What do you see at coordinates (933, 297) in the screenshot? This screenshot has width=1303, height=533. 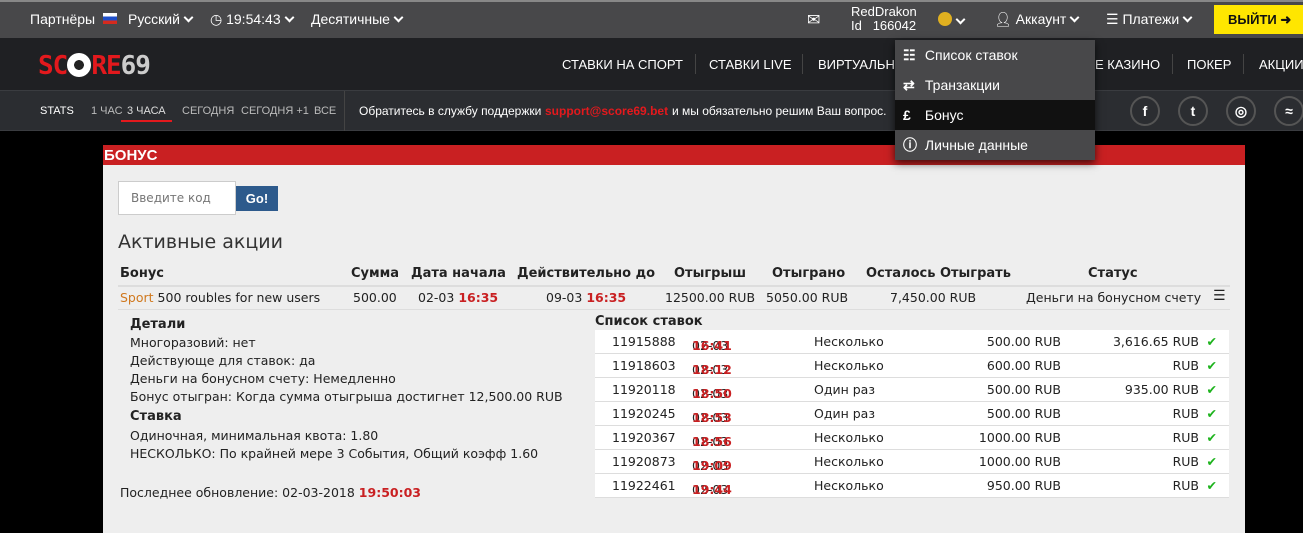 I see `remaining-value: 7,450.00 RUB` at bounding box center [933, 297].